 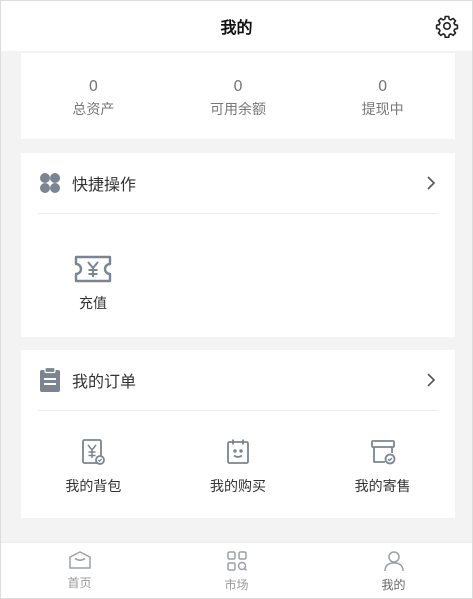 What do you see at coordinates (238, 110) in the screenshot?
I see `asset-label: 可用余额` at bounding box center [238, 110].